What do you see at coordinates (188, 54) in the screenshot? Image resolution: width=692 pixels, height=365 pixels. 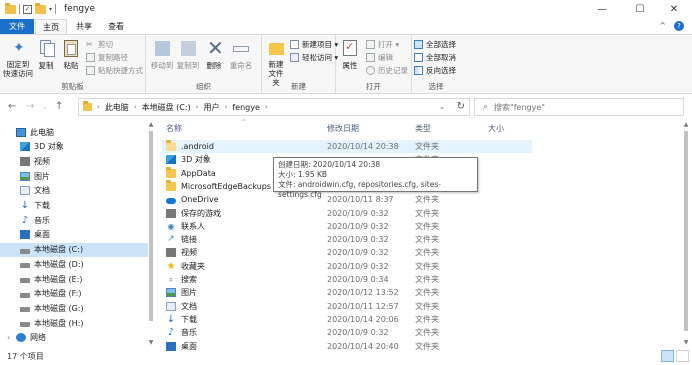 I see `copy-to-button: 复制到` at bounding box center [188, 54].